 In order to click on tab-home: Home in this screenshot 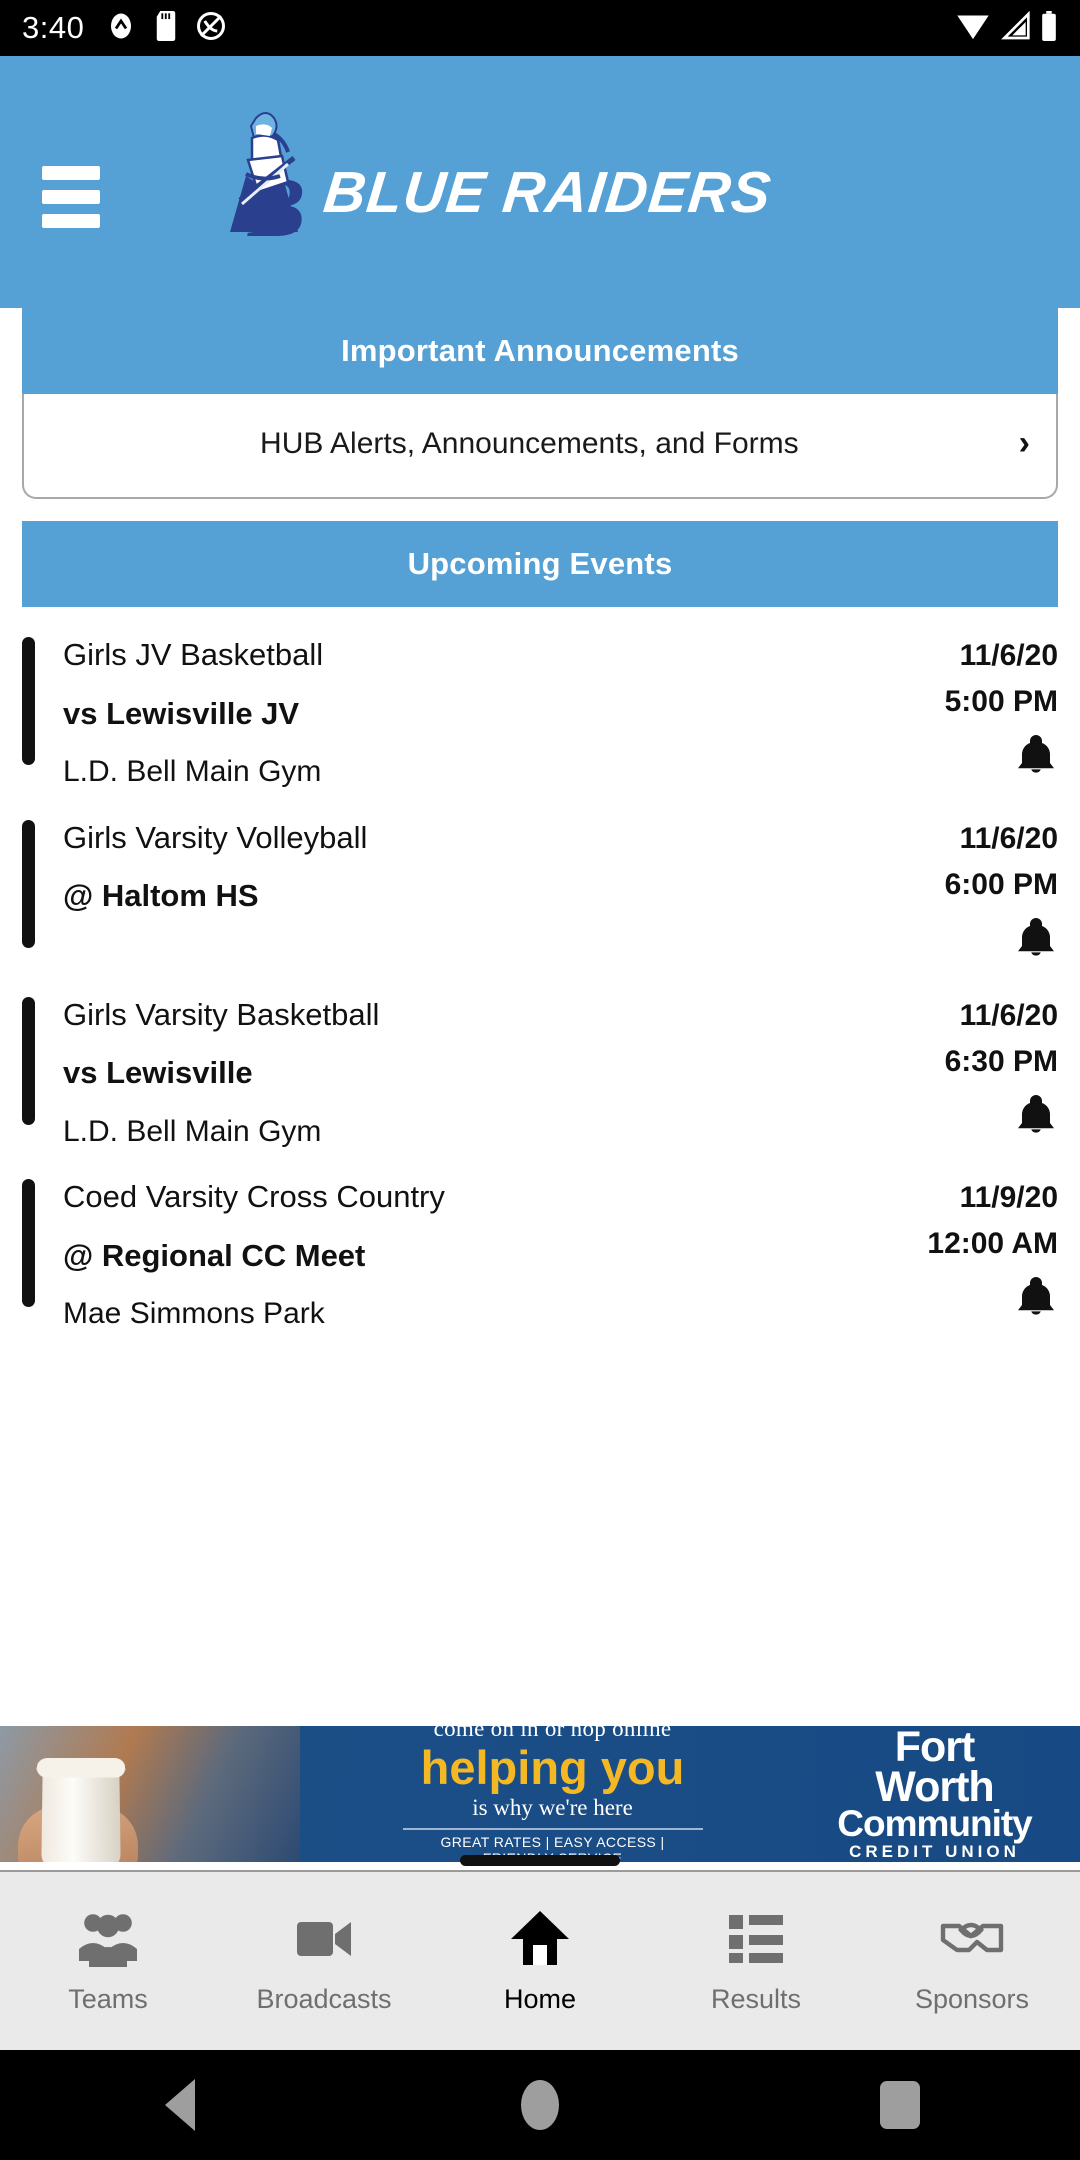, I will do `click(540, 1961)`.